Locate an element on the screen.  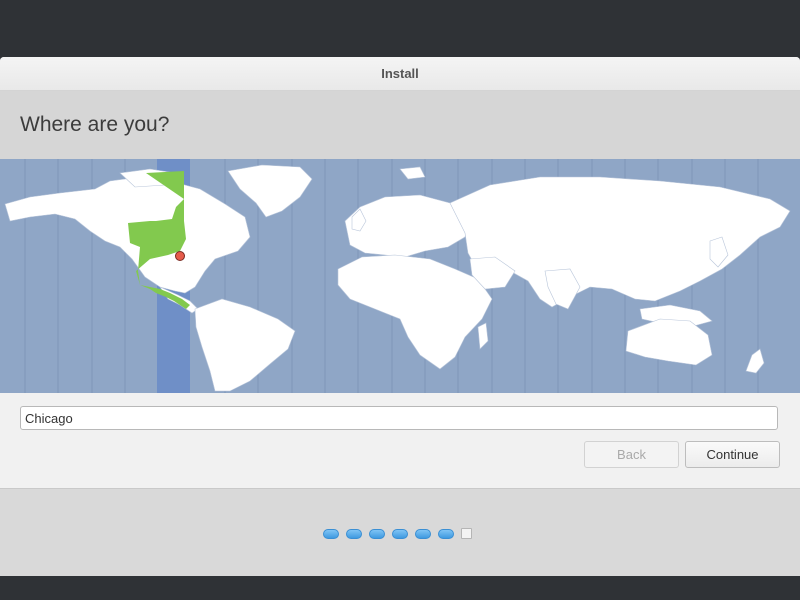
back-button: Back is located at coordinates (631, 454).